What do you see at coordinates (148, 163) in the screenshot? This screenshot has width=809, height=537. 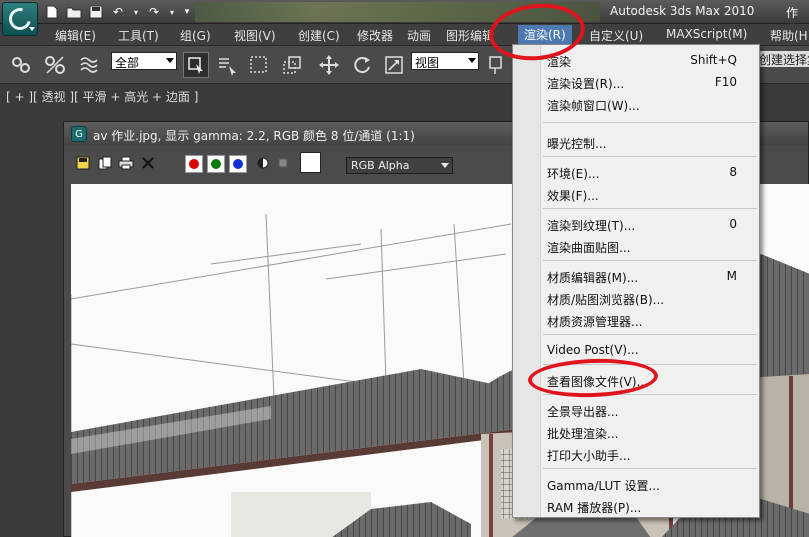 I see `clear-icon` at bounding box center [148, 163].